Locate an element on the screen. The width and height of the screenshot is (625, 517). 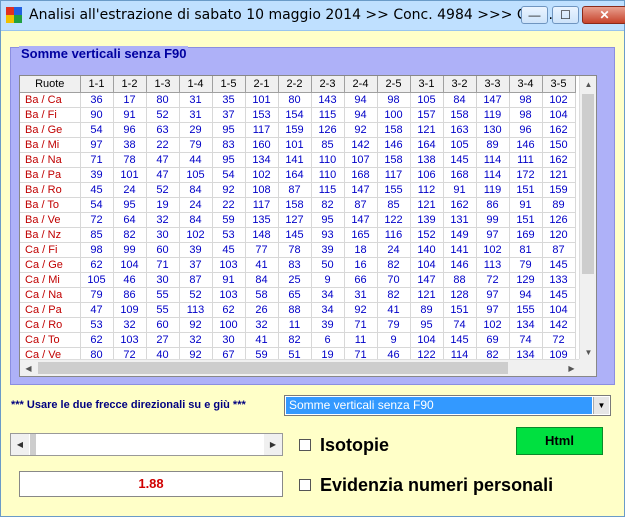
grid-cell: 146 is located at coordinates (394, 145).